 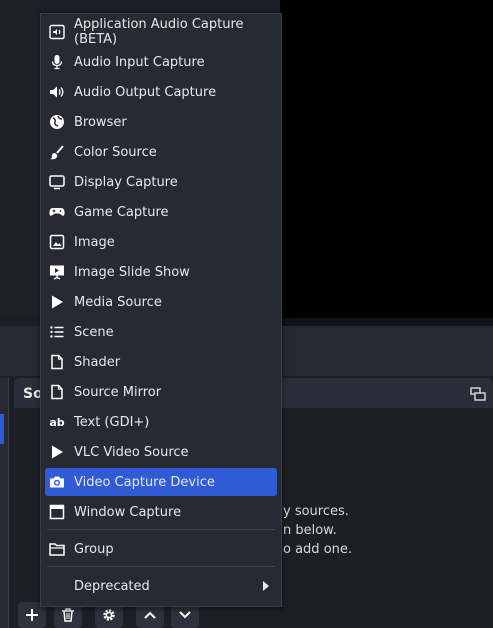 I want to click on list-icon, so click(x=57, y=332).